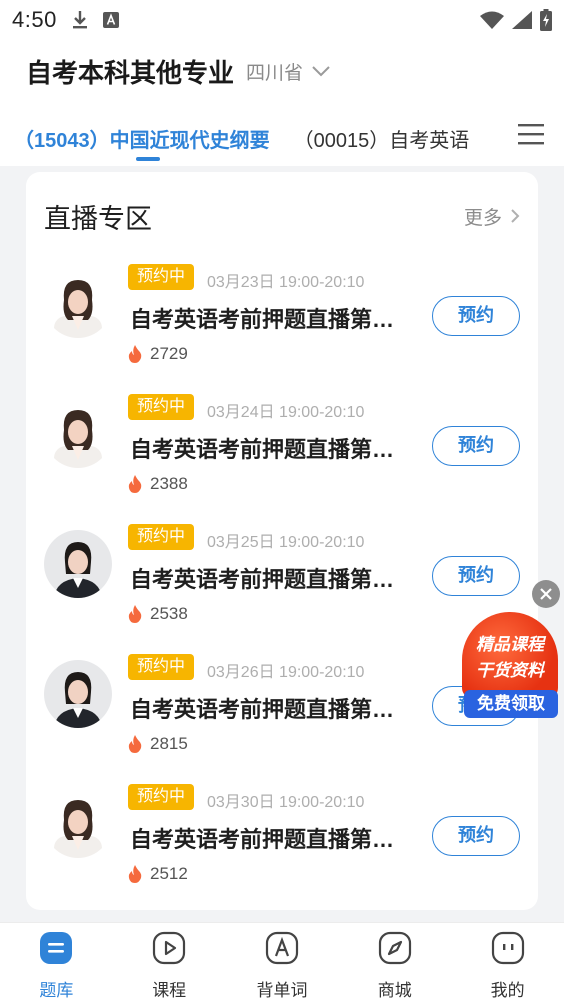  Describe the element at coordinates (270, 839) in the screenshot. I see `live-title: 自考英语考前押题直播第五期` at that location.